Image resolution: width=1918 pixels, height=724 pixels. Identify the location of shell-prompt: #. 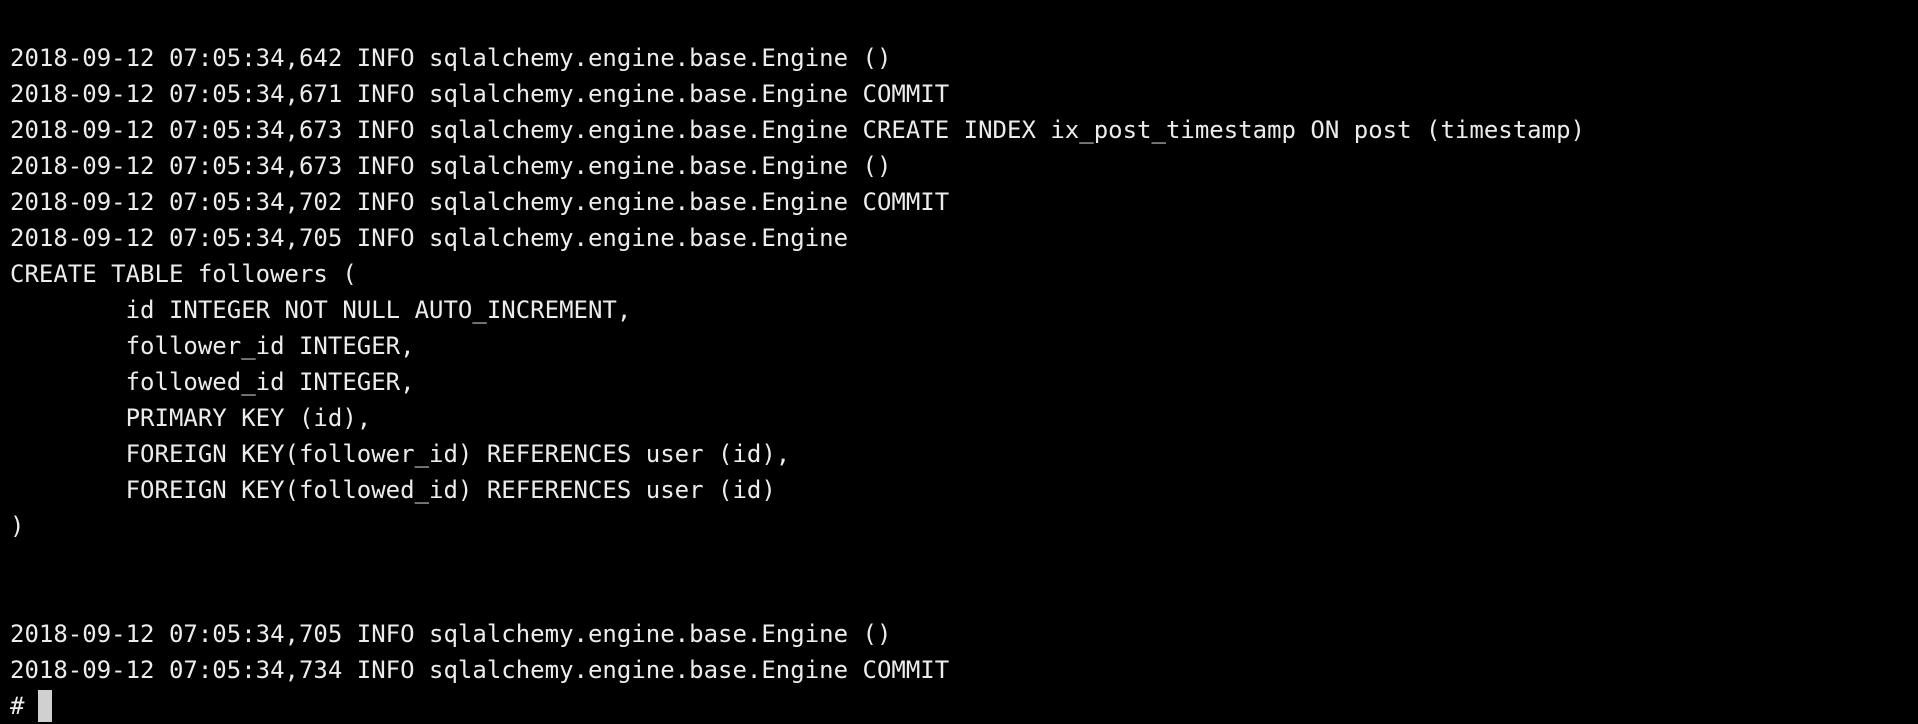
(17, 706).